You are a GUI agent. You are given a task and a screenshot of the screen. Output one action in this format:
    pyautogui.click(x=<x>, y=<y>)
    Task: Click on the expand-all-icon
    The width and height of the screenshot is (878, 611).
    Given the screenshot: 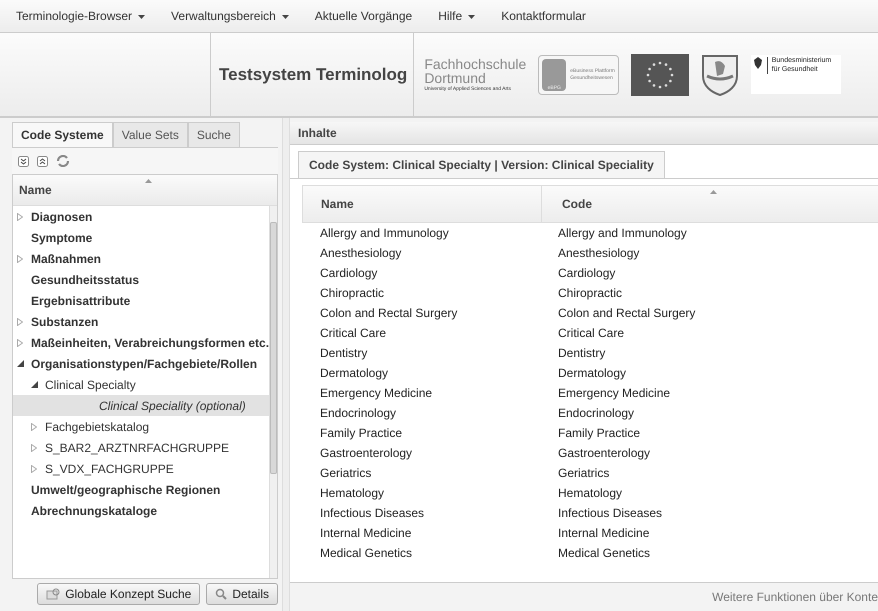 What is the action you would take?
    pyautogui.click(x=23, y=161)
    